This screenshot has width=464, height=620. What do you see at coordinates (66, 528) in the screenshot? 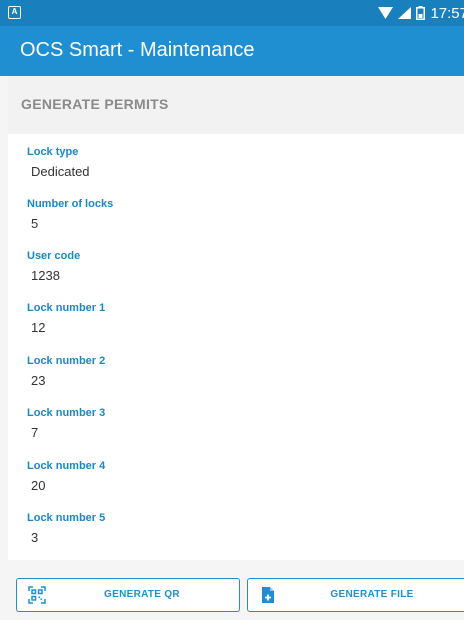
I see `field-lock-number-5: Lock number 5 3` at bounding box center [66, 528].